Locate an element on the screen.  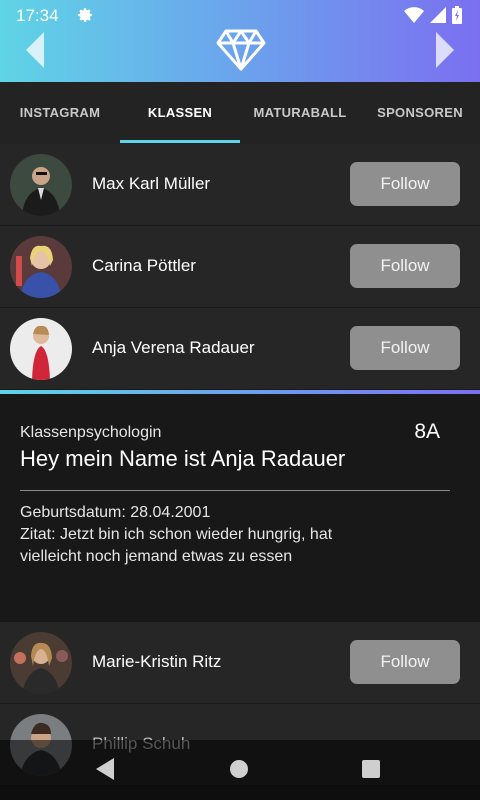
detail-class: 8A is located at coordinates (427, 431).